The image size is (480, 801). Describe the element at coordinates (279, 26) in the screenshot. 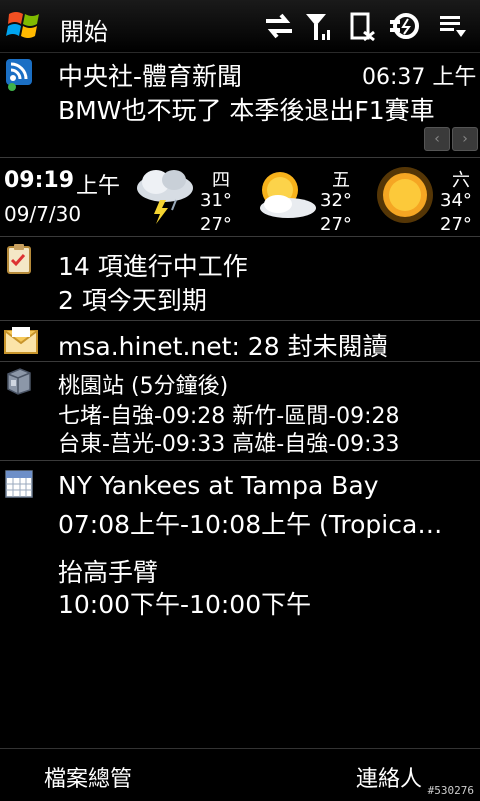

I see `data-sync-icon` at that location.